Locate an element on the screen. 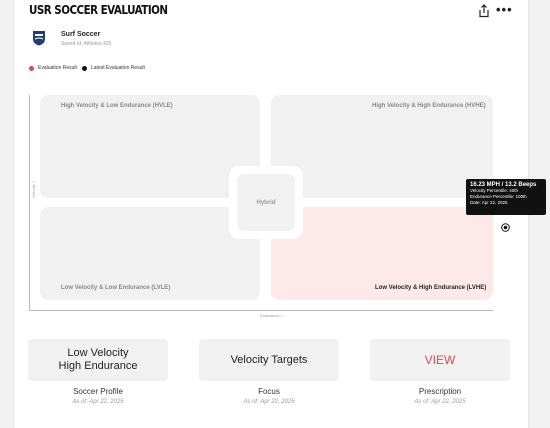  quadrant-label-hvhe: High Velocity & High Endurance (HVHE) is located at coordinates (429, 106).